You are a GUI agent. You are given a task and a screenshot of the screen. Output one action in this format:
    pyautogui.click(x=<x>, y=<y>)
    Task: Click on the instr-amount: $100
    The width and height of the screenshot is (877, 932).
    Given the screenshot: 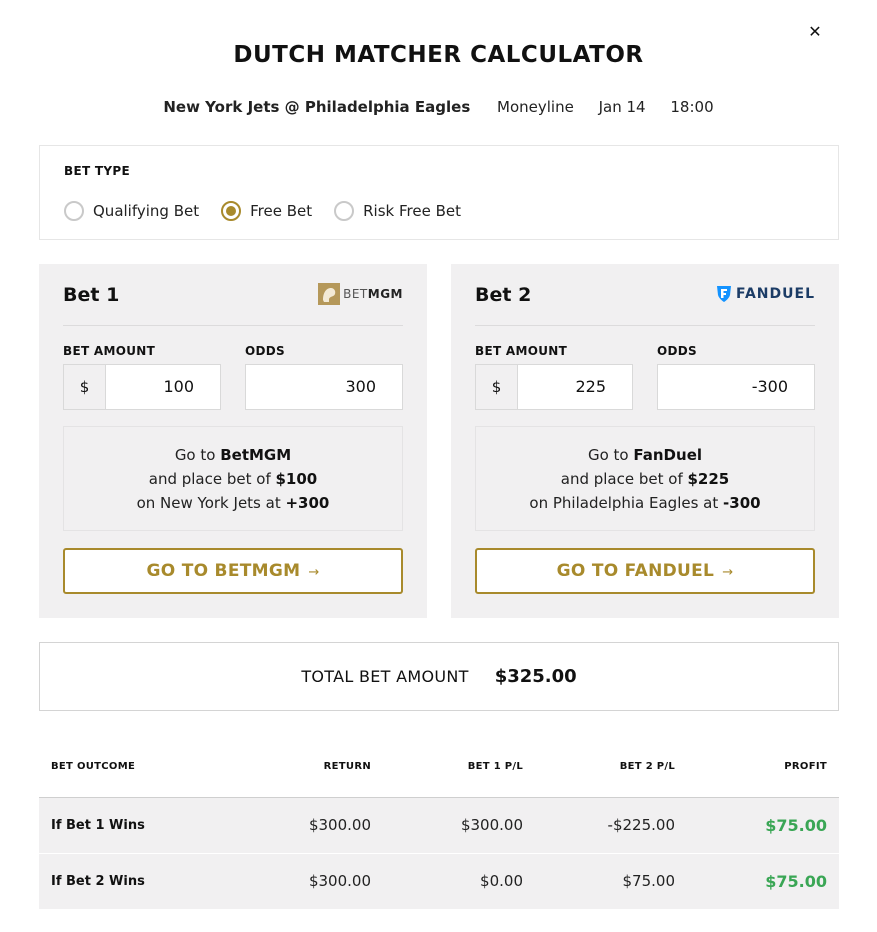 What is the action you would take?
    pyautogui.click(x=296, y=479)
    